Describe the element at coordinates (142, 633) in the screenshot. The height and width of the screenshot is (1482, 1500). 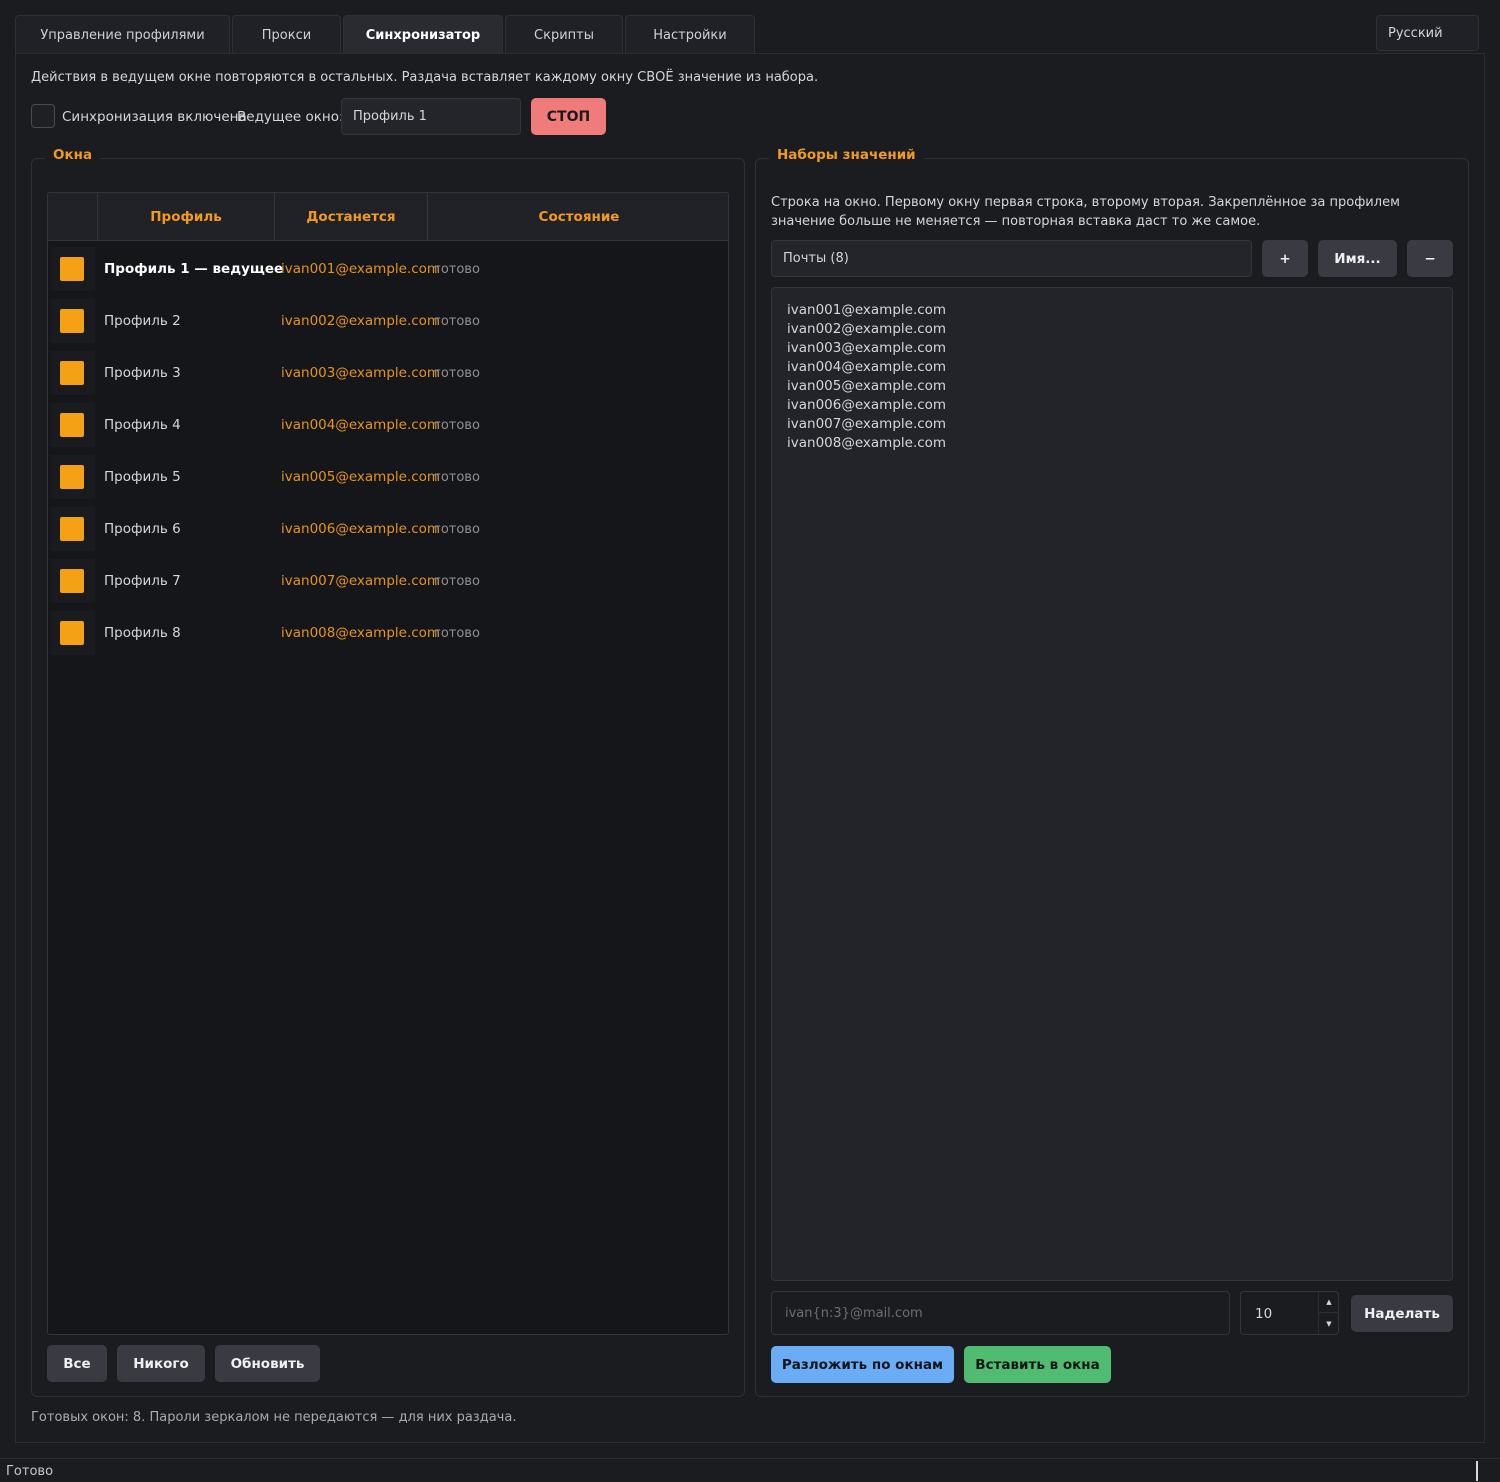
I see `row-profile: Профиль 8` at that location.